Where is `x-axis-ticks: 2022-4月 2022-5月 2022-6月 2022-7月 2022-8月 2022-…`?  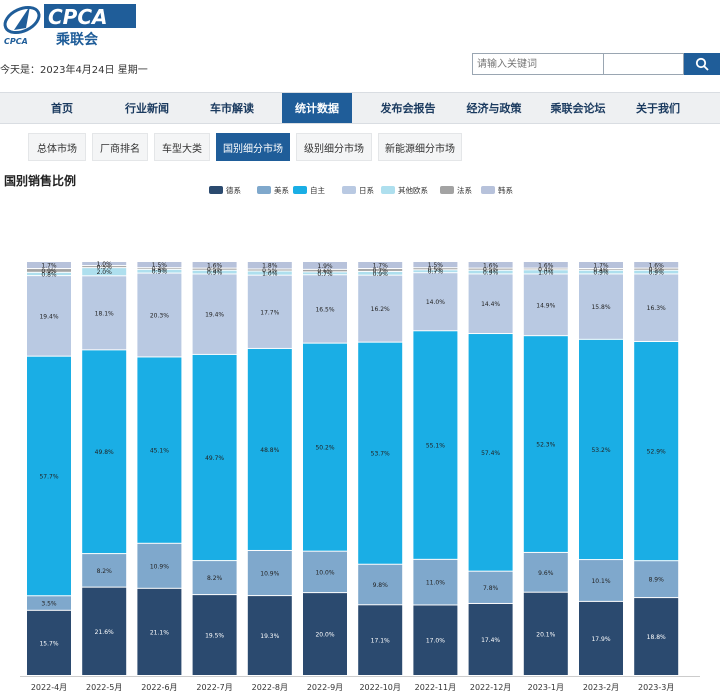 x-axis-ticks: 2022-4月 2022-5月 2022-6月 2022-7月 2022-8月 2022-… is located at coordinates (353, 687).